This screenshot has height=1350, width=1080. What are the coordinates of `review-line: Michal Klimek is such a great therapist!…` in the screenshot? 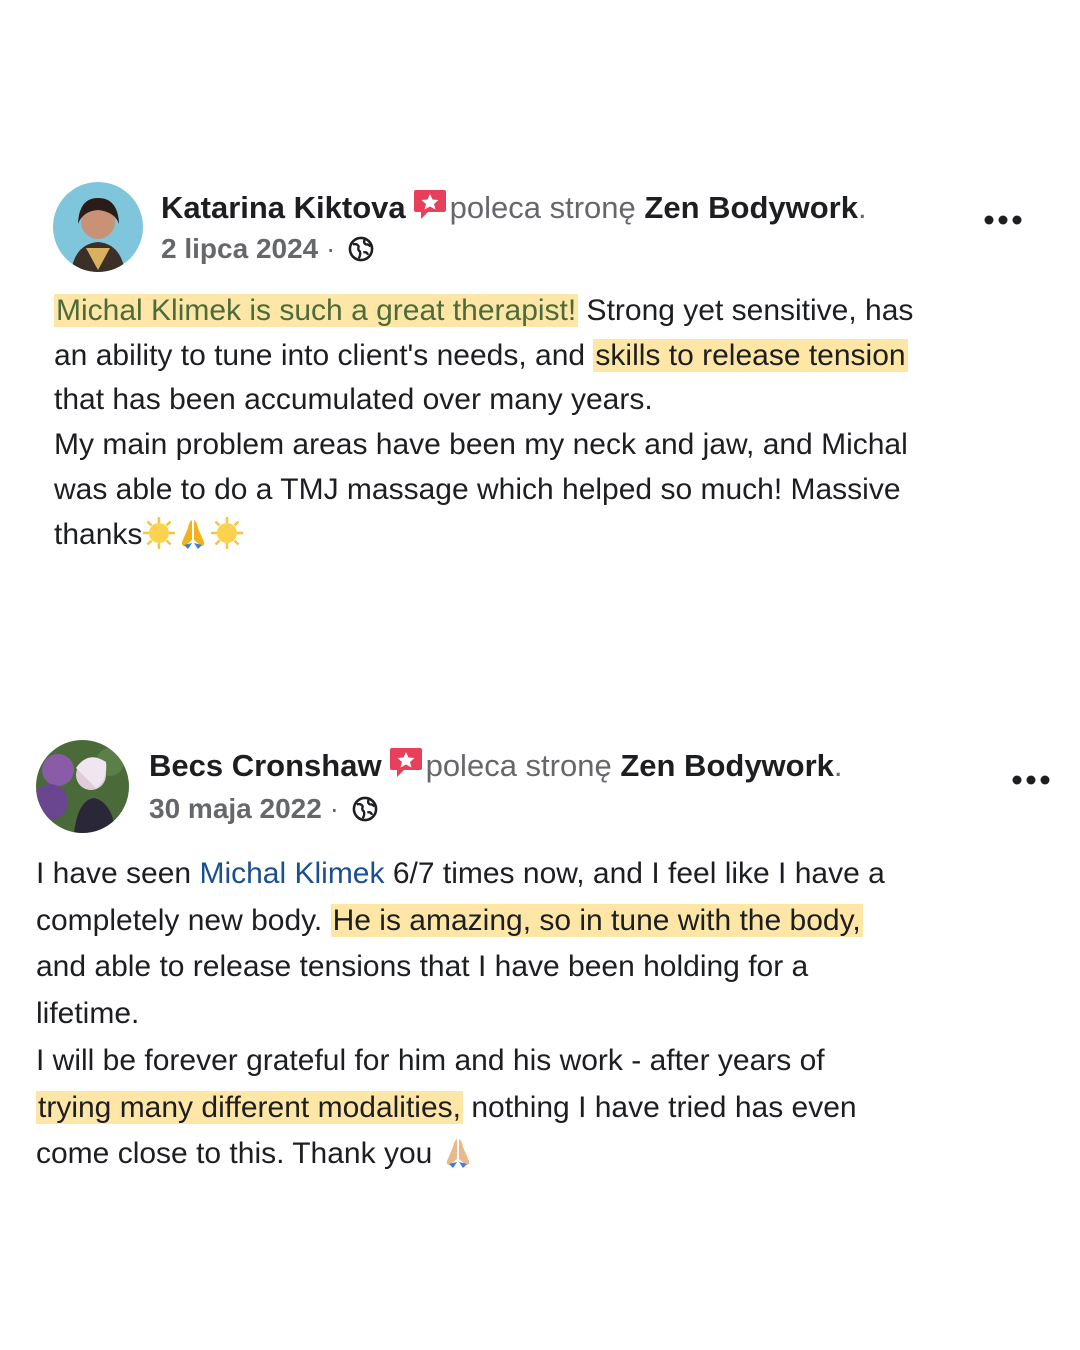 It's located at (484, 310).